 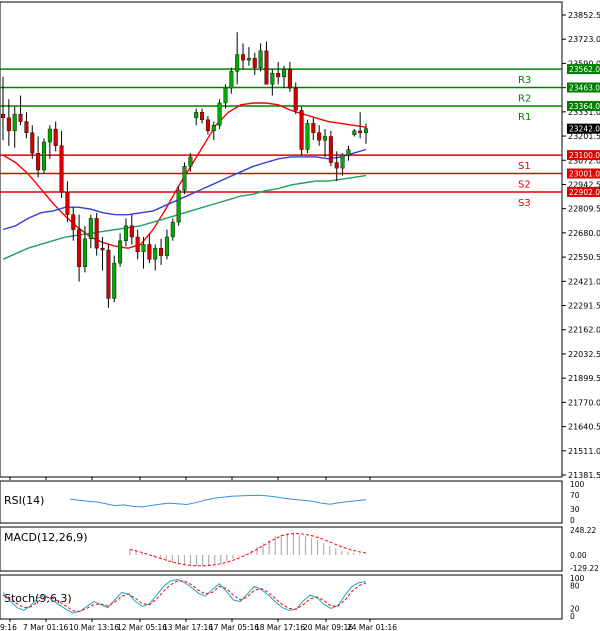 I want to click on macd-tick-label: 248.22, so click(x=583, y=530).